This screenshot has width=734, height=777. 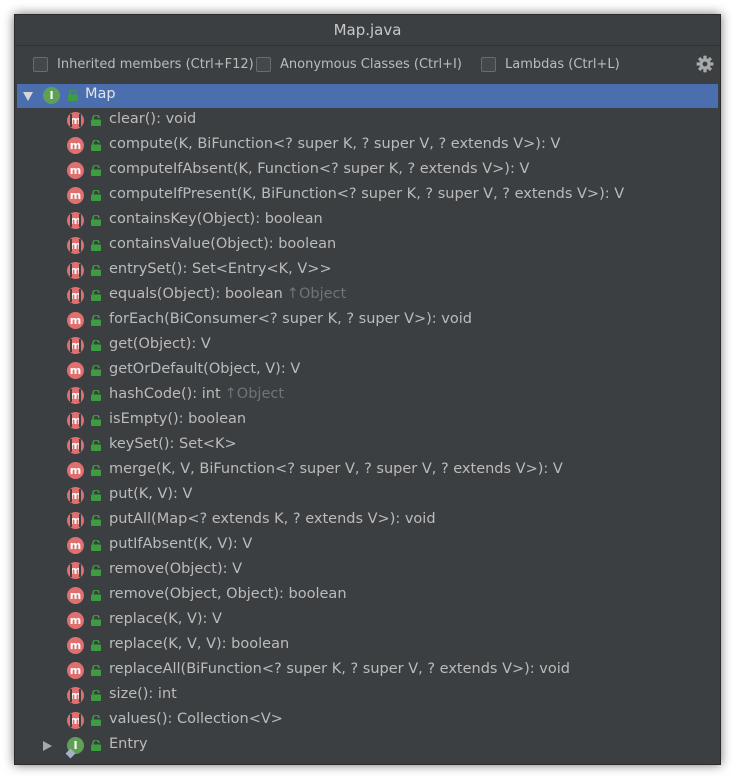 What do you see at coordinates (143, 64) in the screenshot?
I see `inherited-members-option: Inherited members (Ctrl+F12)` at bounding box center [143, 64].